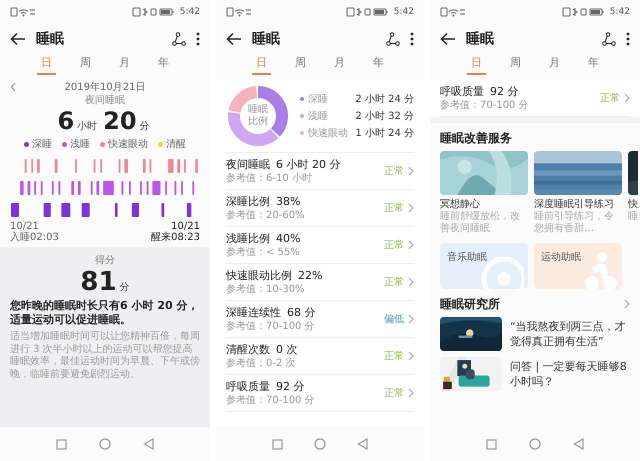 This screenshot has height=461, width=640. Describe the element at coordinates (42, 144) in the screenshot. I see `legend-label: 深睡` at that location.